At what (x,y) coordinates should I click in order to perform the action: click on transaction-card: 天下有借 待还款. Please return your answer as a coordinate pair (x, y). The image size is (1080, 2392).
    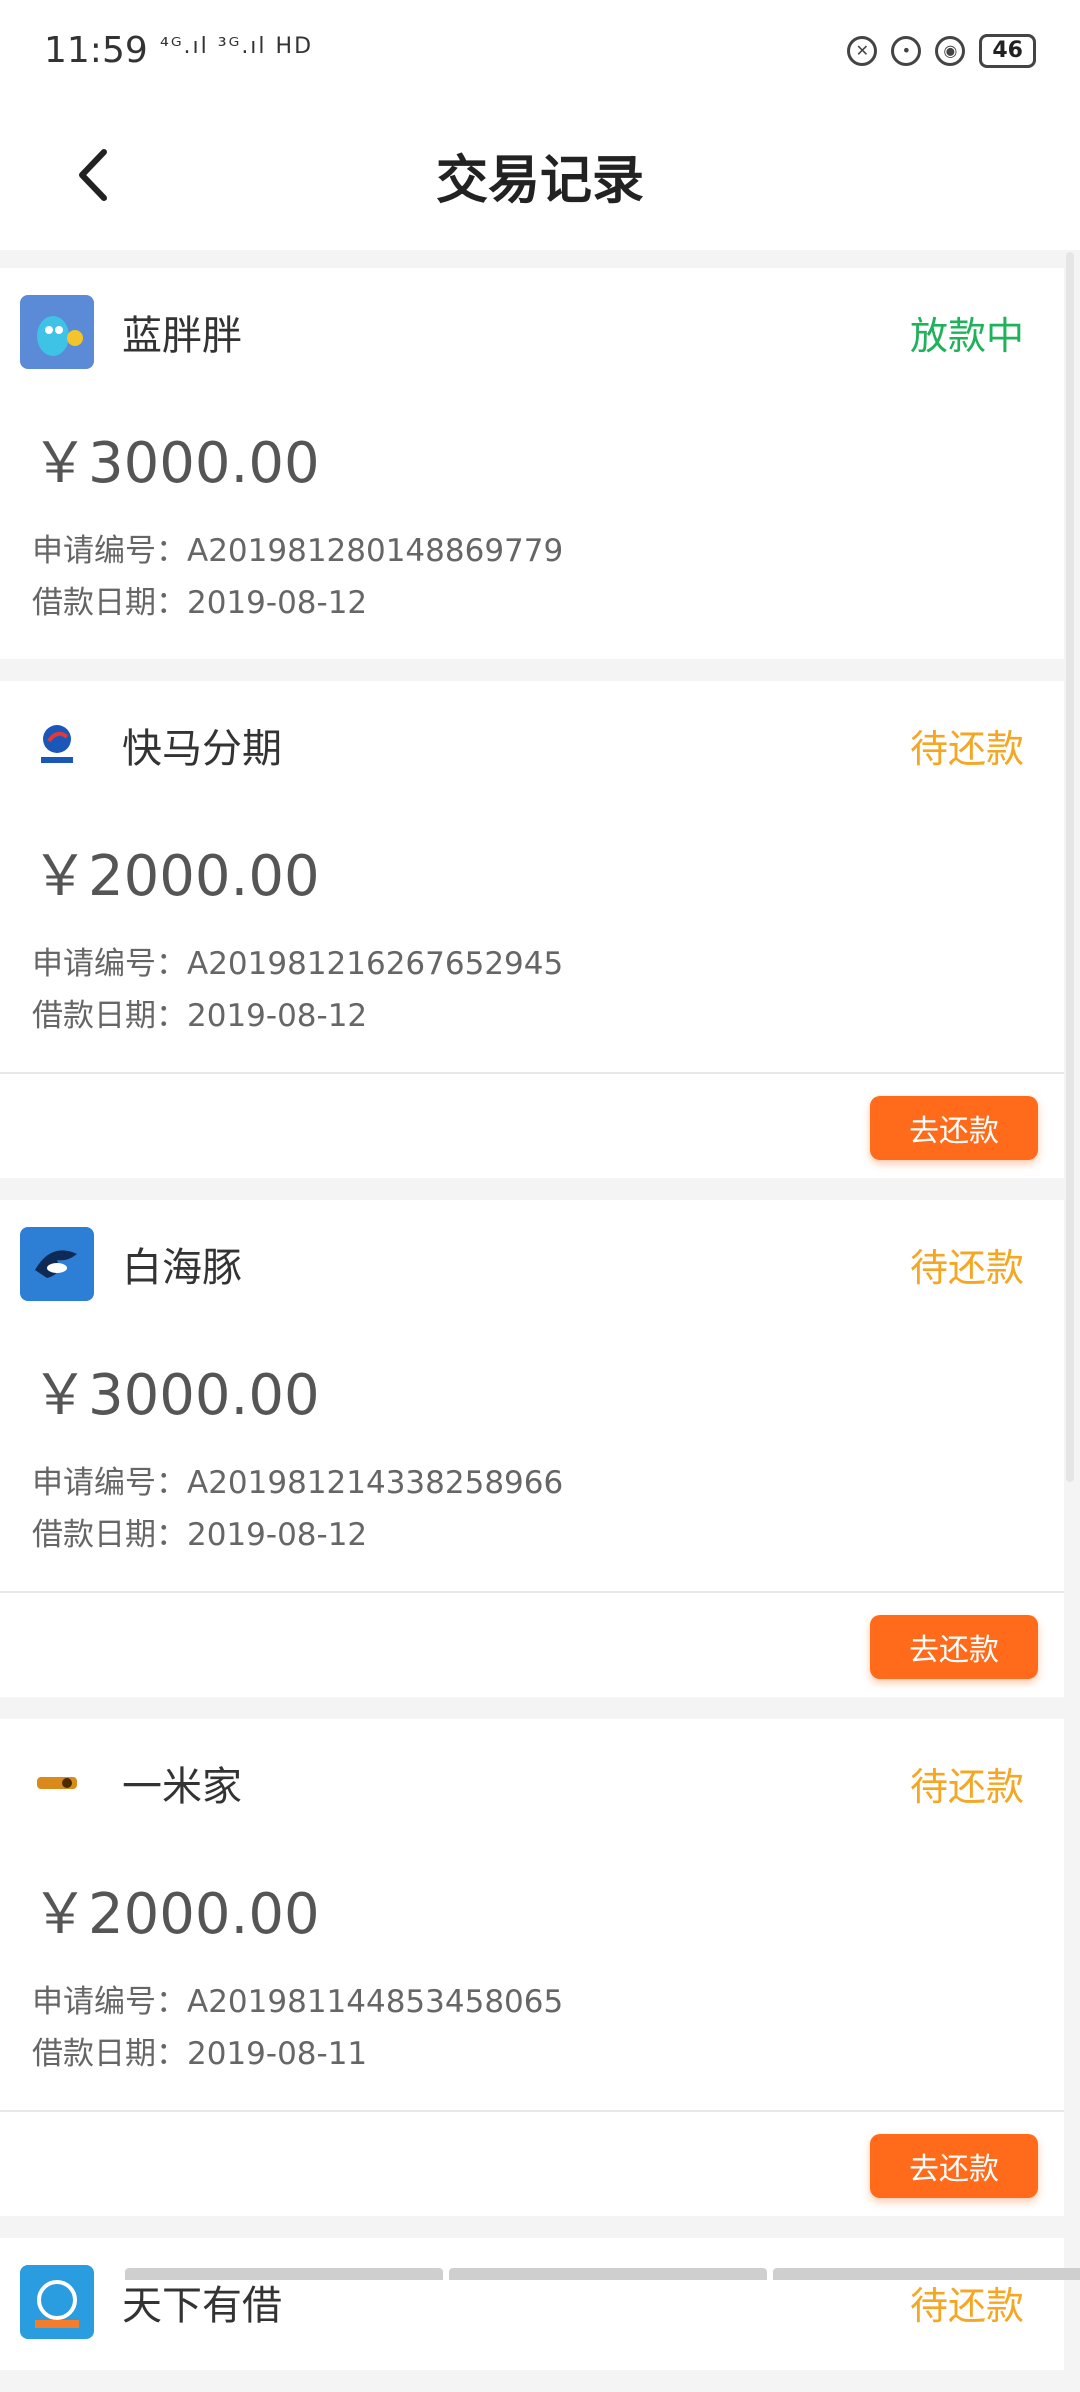
    Looking at the image, I should click on (532, 2304).